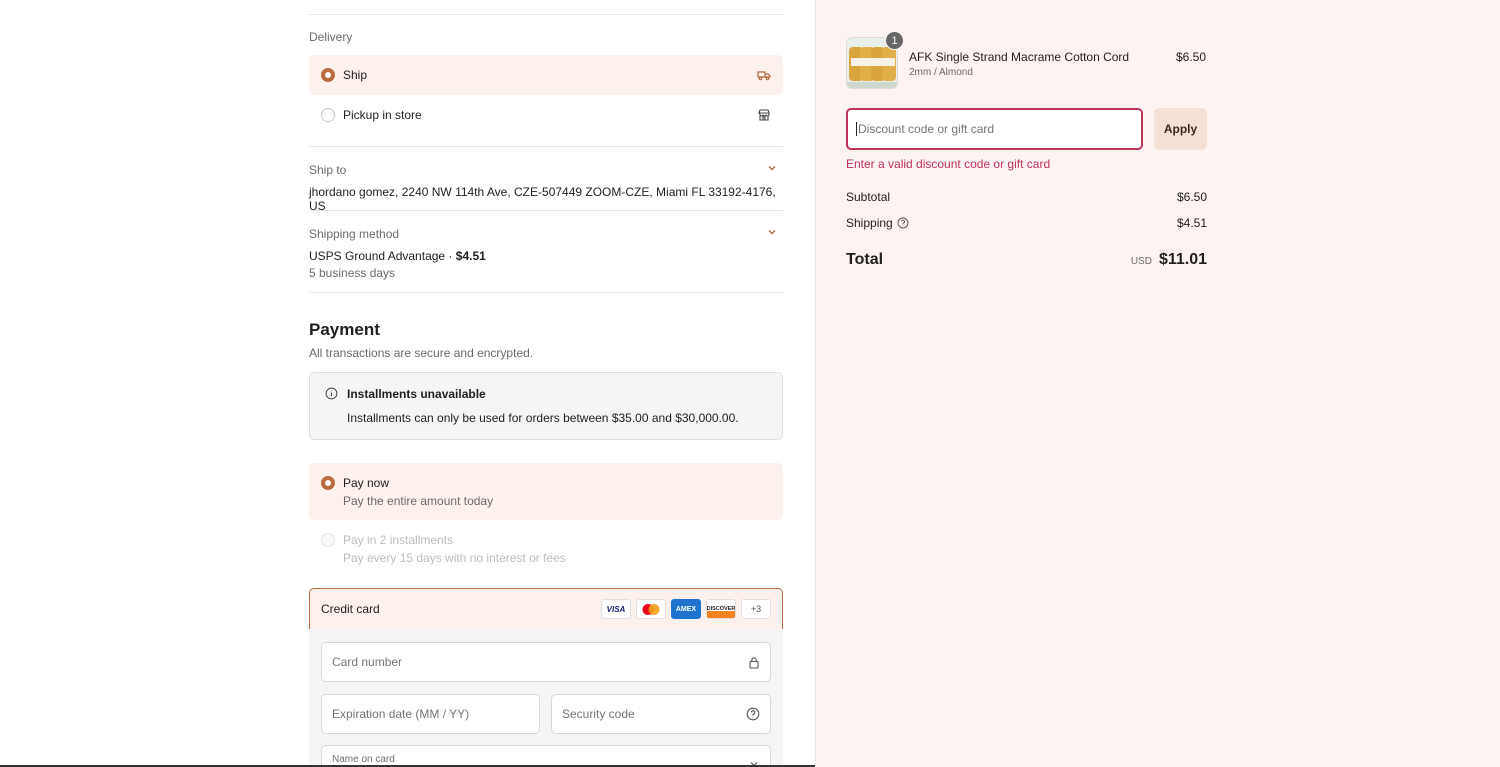 The image size is (1500, 767). Describe the element at coordinates (948, 164) in the screenshot. I see `discount-error: Enter a valid discount code or gift card` at that location.